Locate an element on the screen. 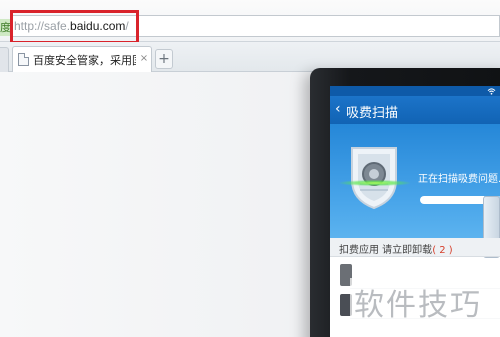 This screenshot has width=500, height=337. phone-statusbar is located at coordinates (415, 91).